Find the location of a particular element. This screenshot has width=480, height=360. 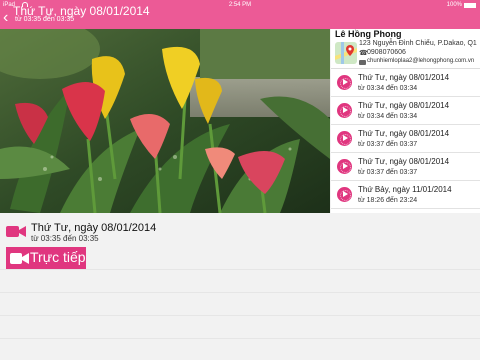

session-date: Thứ Bảy, ngày 11/01/2014 is located at coordinates (405, 189).